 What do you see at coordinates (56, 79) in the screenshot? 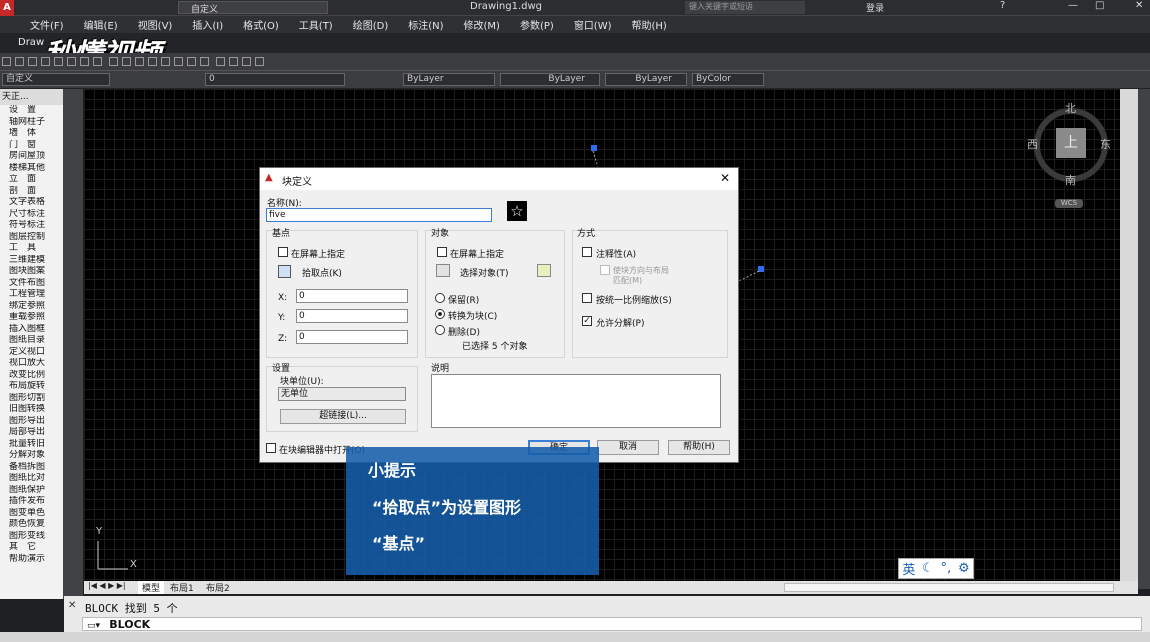
I see `workspace-dropdown: 自定义` at bounding box center [56, 79].